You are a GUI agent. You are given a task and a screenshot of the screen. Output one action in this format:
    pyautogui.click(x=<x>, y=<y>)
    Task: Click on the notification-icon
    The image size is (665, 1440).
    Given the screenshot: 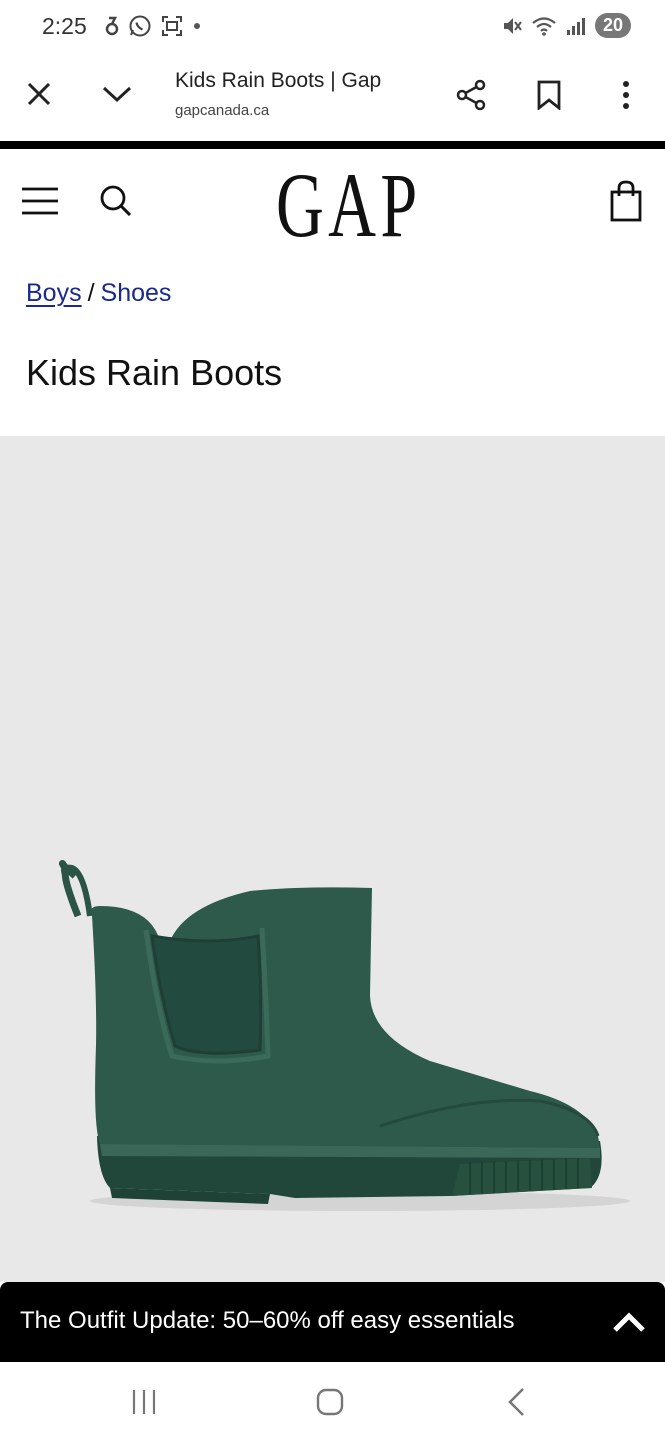 What is the action you would take?
    pyautogui.click(x=112, y=26)
    